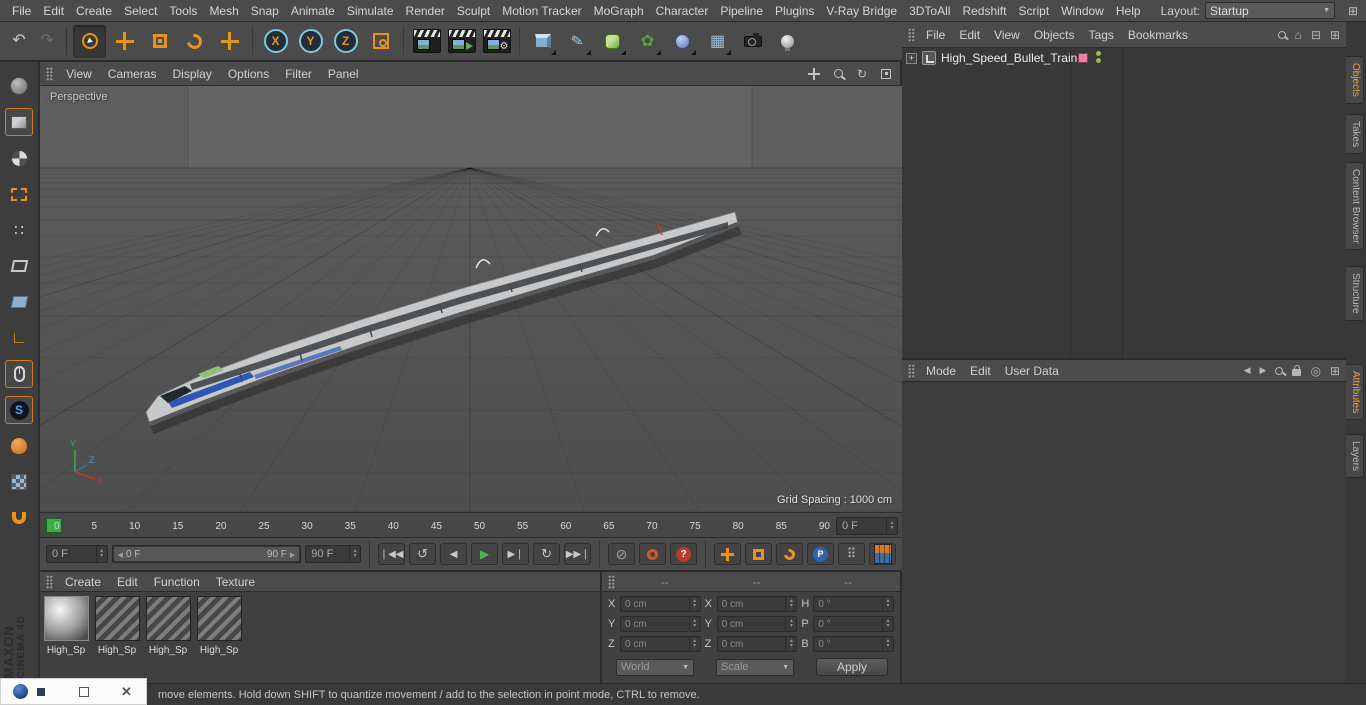  What do you see at coordinates (223, 11) in the screenshot?
I see `menu-mesh: Mesh` at bounding box center [223, 11].